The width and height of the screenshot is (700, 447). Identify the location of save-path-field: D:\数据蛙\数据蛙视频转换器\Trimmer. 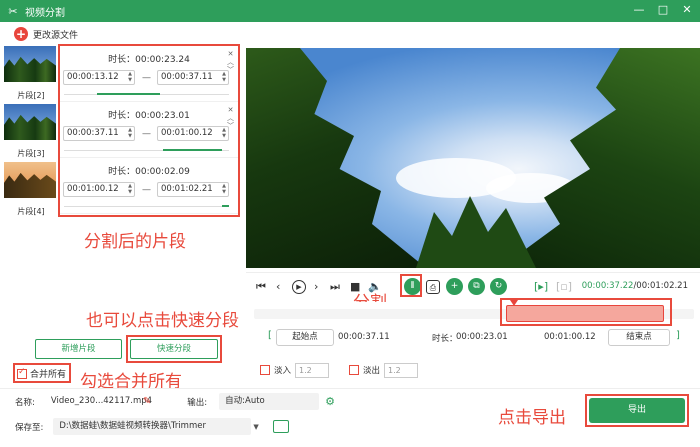
(152, 426).